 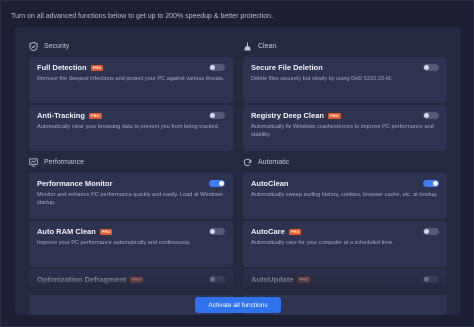 I want to click on feature-name: Auto RAM Clean PRO, so click(x=75, y=231).